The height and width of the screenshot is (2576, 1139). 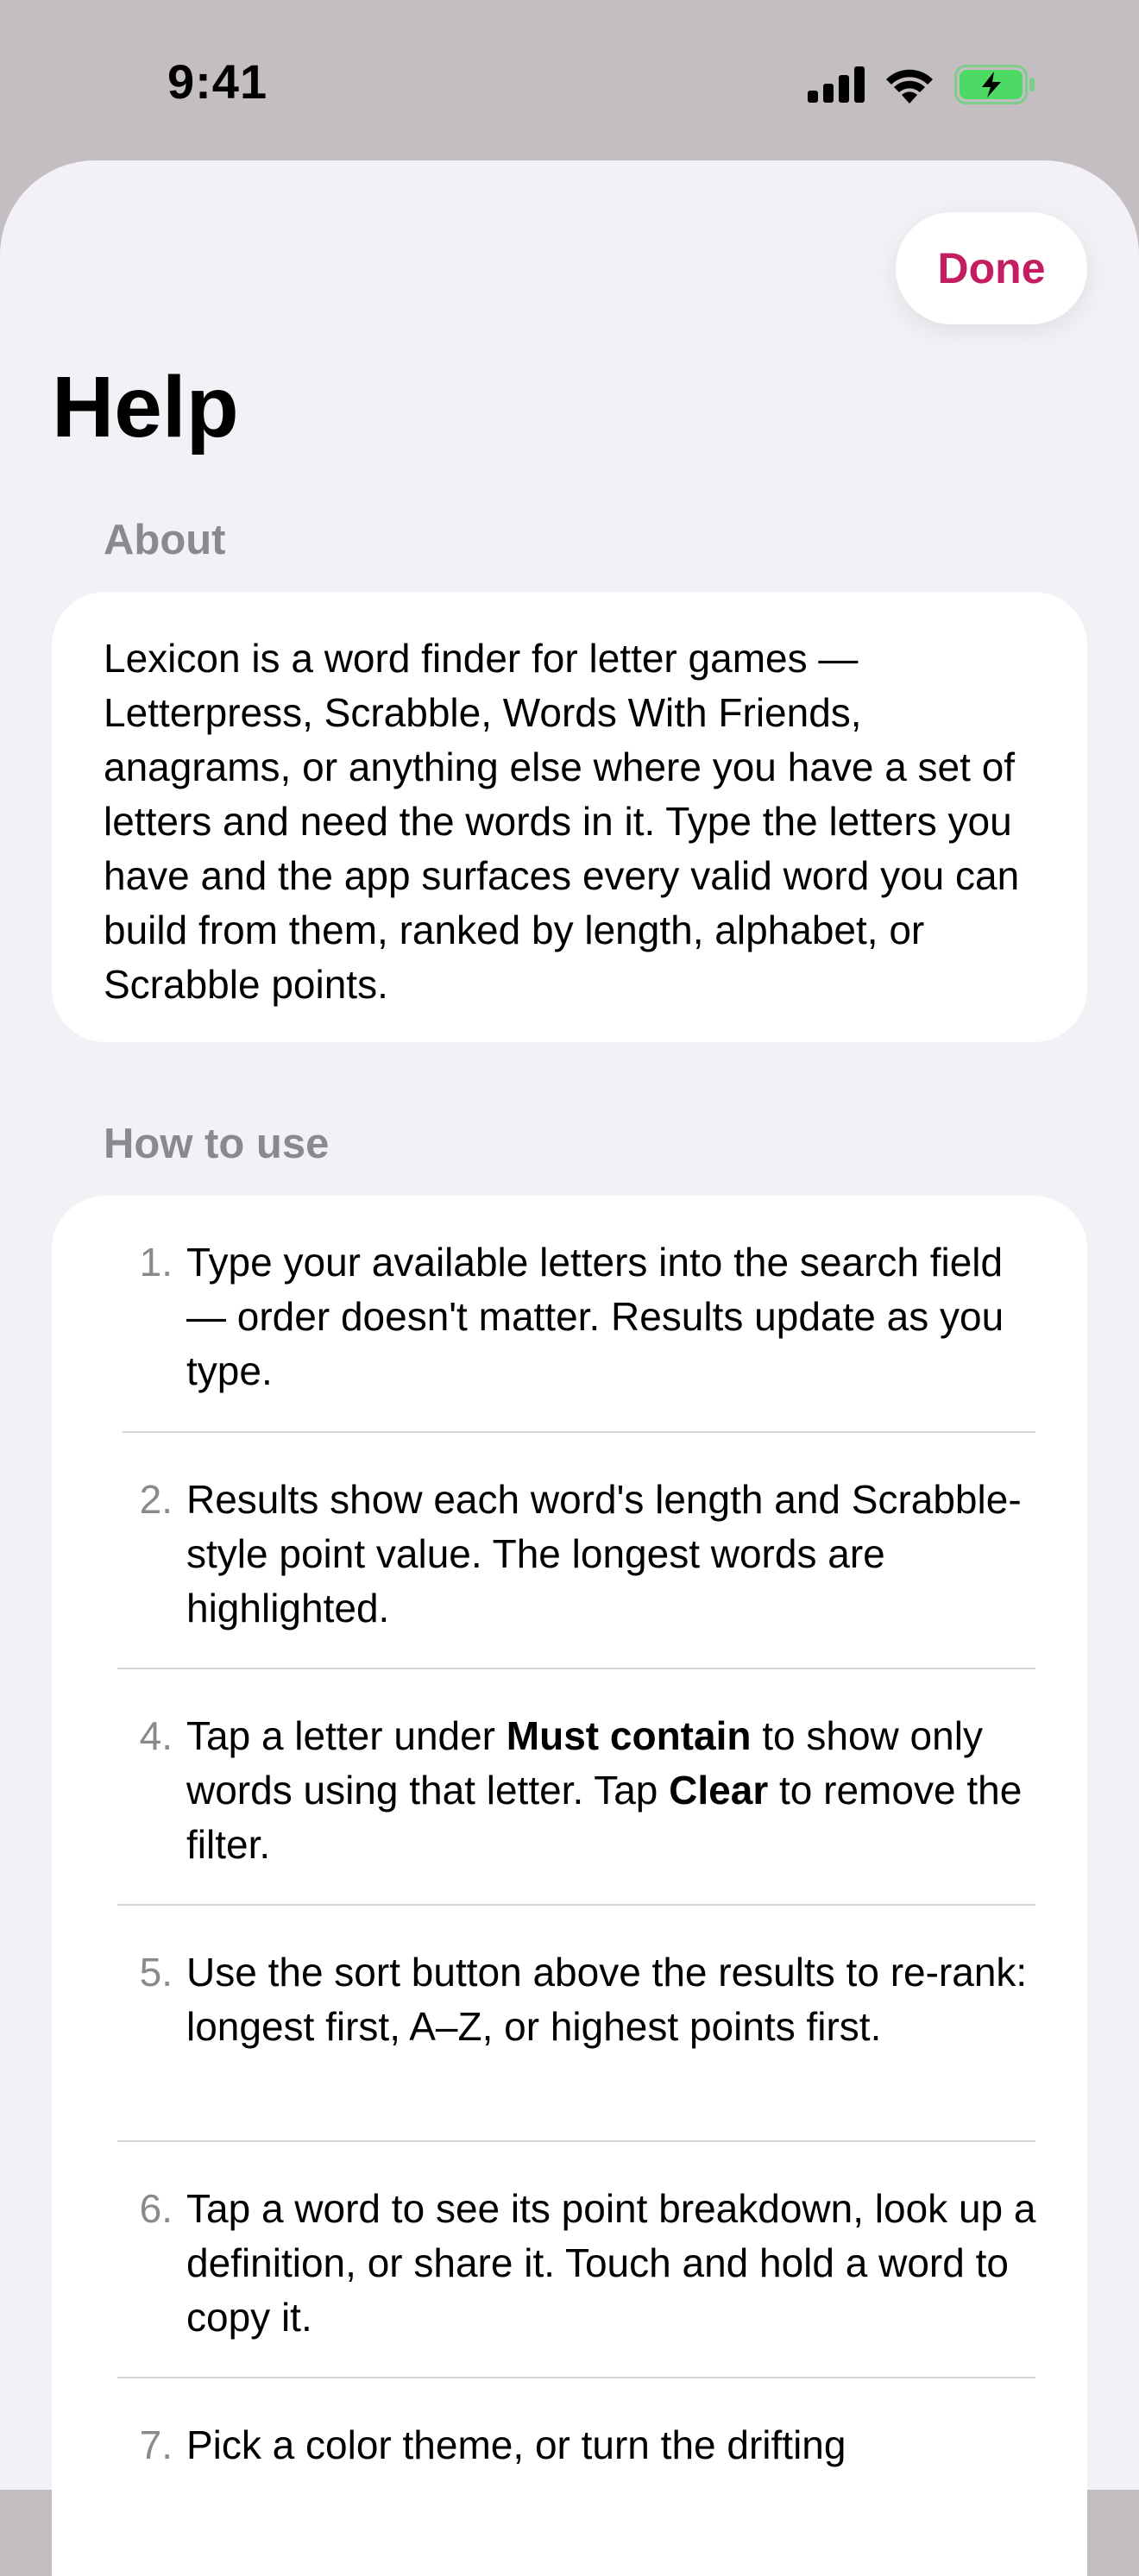 I want to click on step-number: 4., so click(x=156, y=1735).